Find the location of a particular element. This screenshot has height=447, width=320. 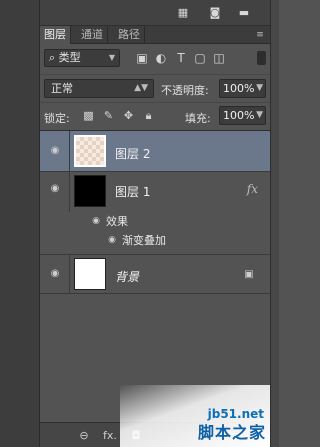

site-watermark: jb51.net 脚本之家 is located at coordinates (195, 416).